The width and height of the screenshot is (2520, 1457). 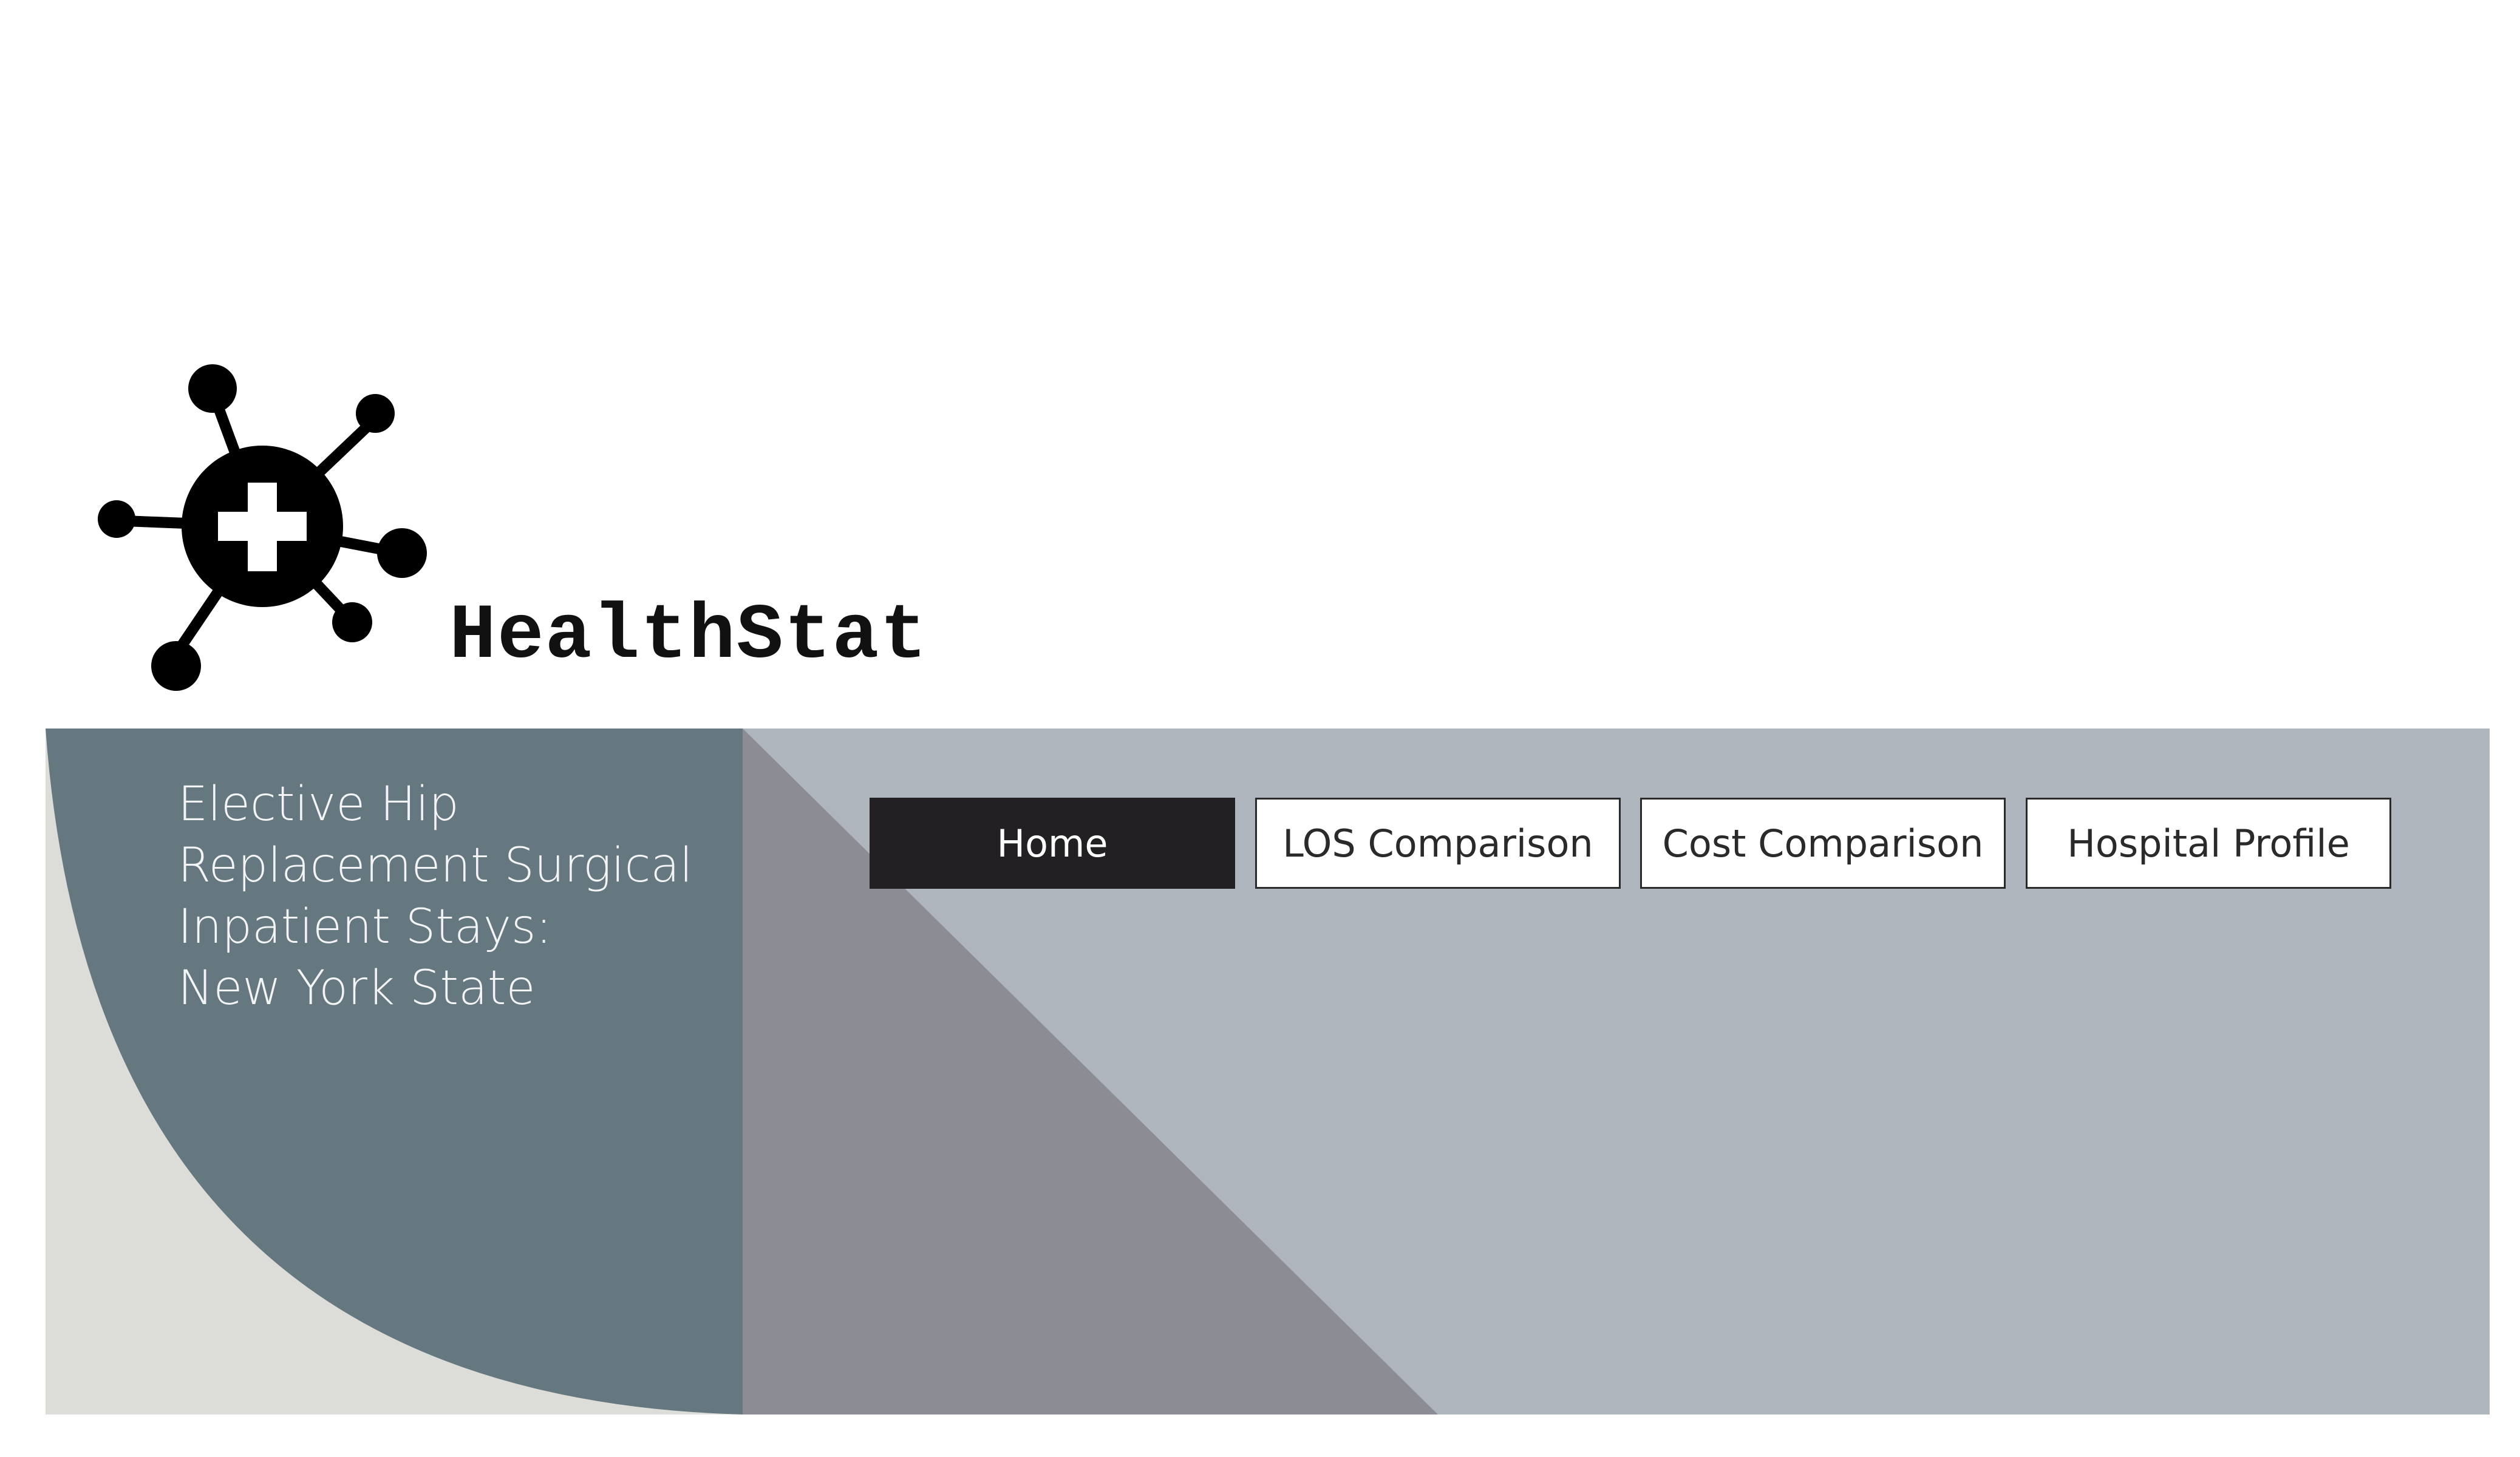 What do you see at coordinates (365, 927) in the screenshot?
I see `banner-title-line: Inpatient Stays:` at bounding box center [365, 927].